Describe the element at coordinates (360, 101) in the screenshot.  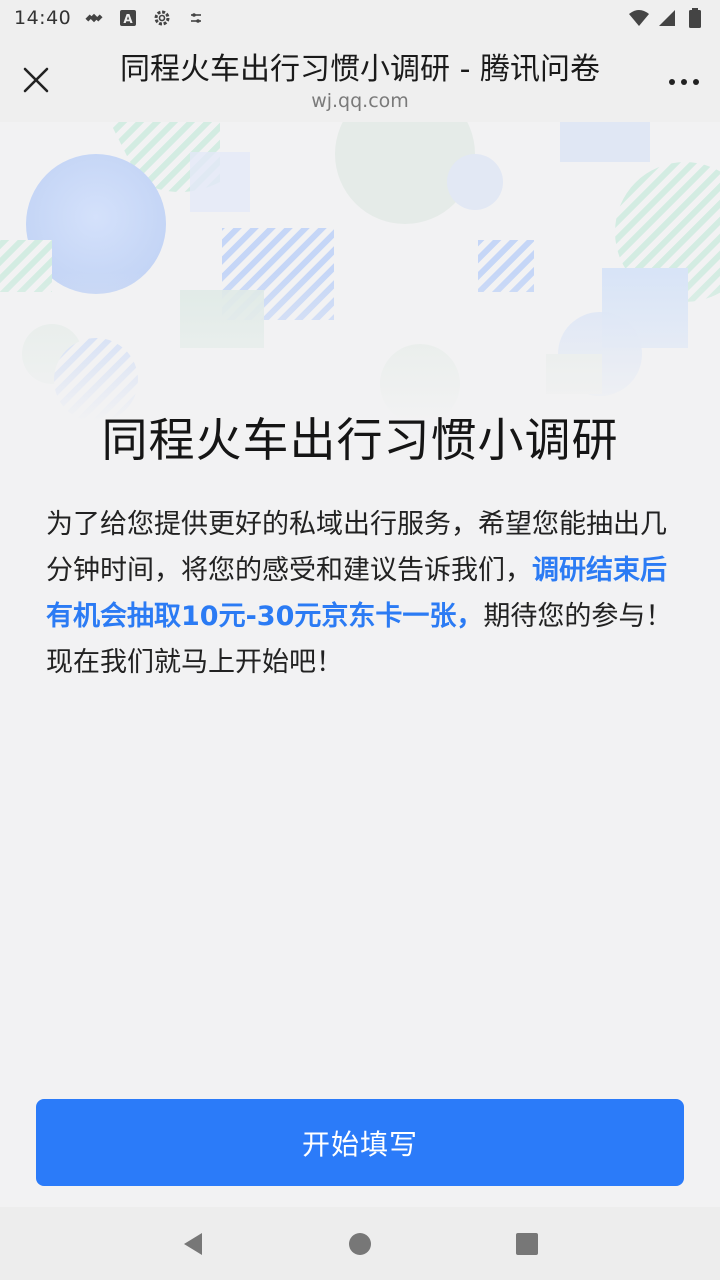
I see `page-url: wj.qq.com` at that location.